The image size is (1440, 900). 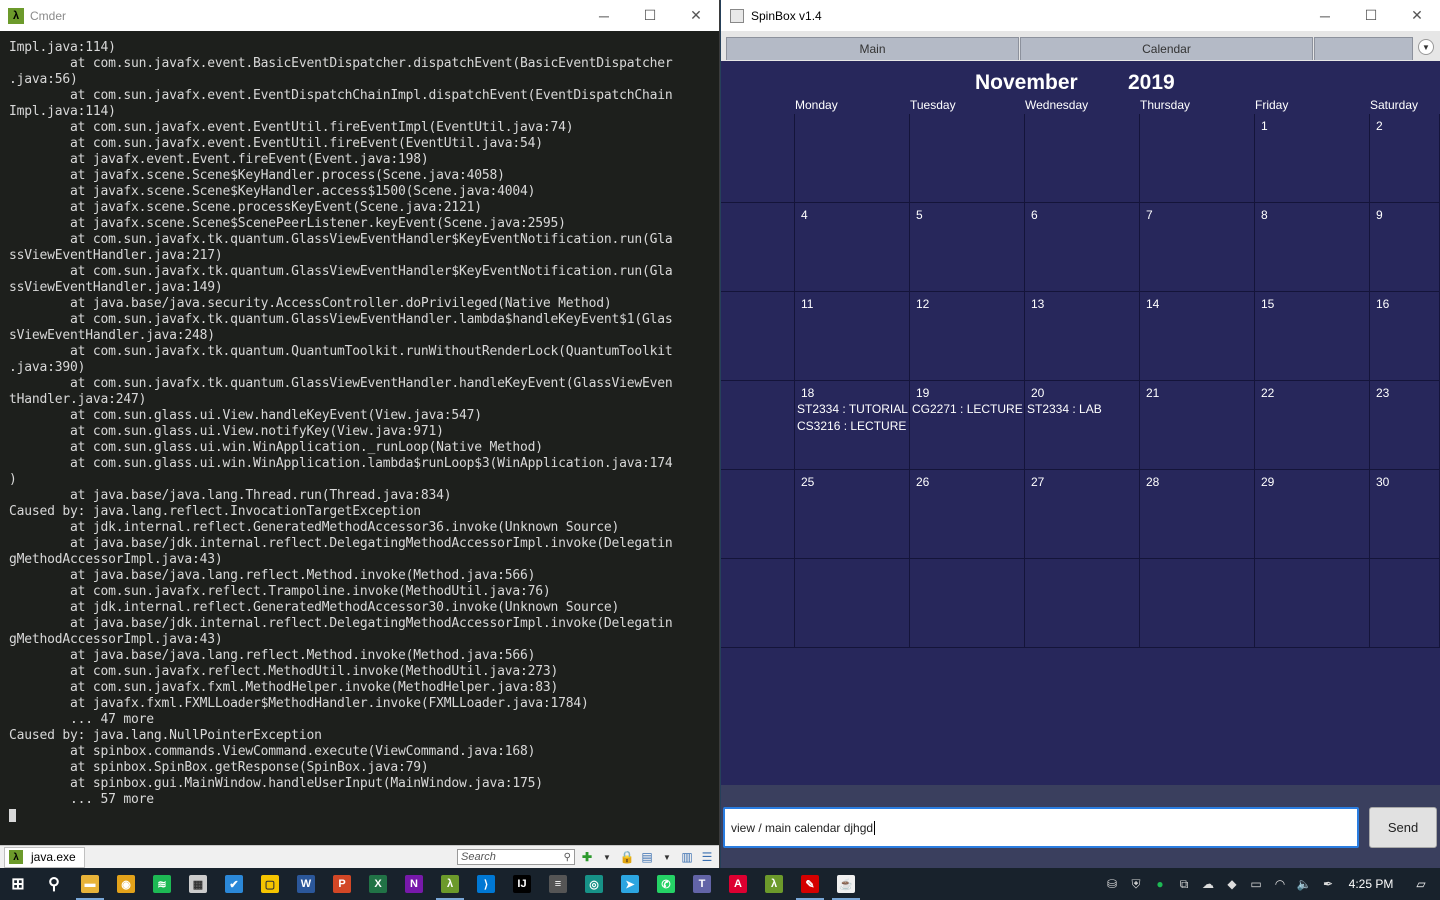 What do you see at coordinates (1312, 158) in the screenshot?
I see `calendar-cell: 1` at bounding box center [1312, 158].